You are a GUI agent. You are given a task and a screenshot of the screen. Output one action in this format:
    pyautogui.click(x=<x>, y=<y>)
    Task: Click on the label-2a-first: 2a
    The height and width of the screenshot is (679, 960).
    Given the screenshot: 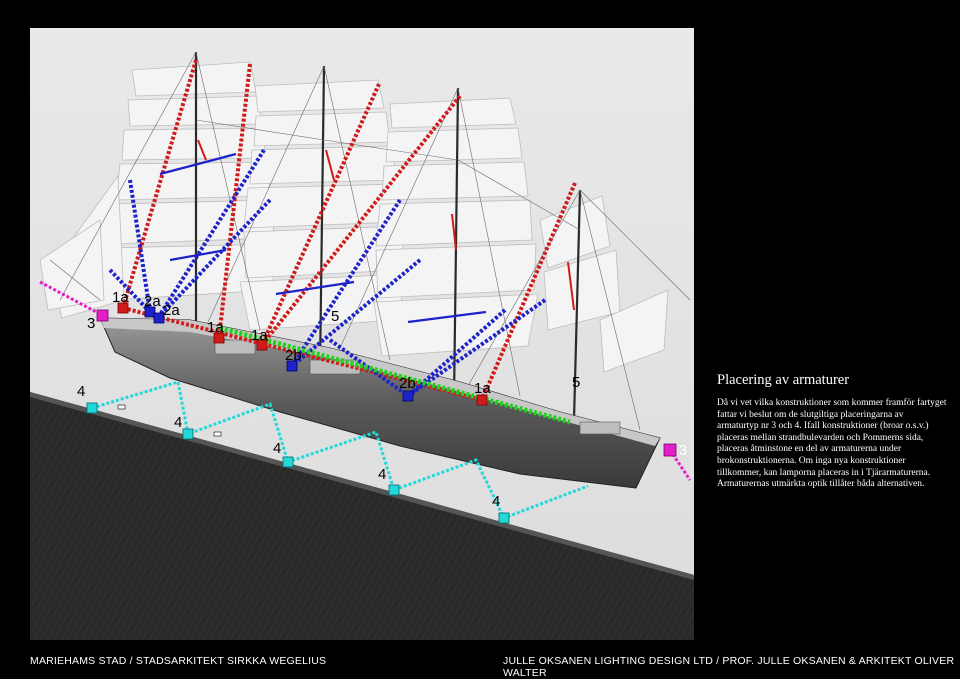 What is the action you would take?
    pyautogui.click(x=152, y=301)
    